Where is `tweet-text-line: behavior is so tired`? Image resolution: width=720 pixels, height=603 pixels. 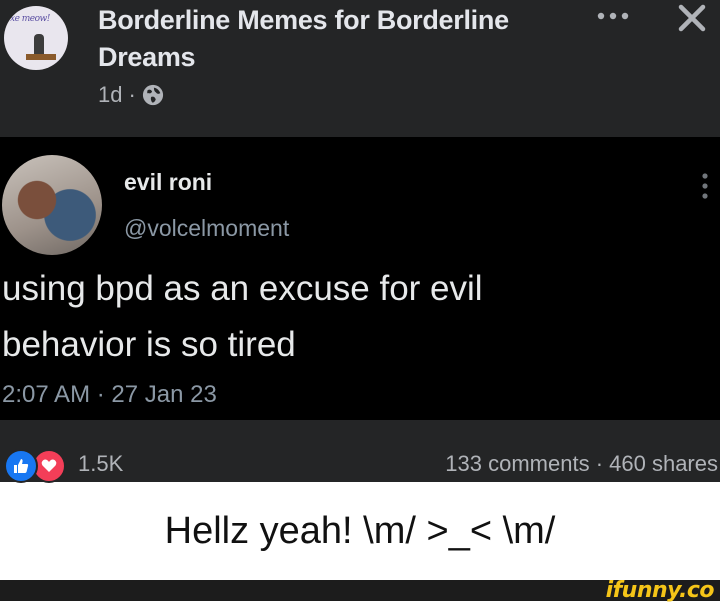 tweet-text-line: behavior is so tired is located at coordinates (149, 344).